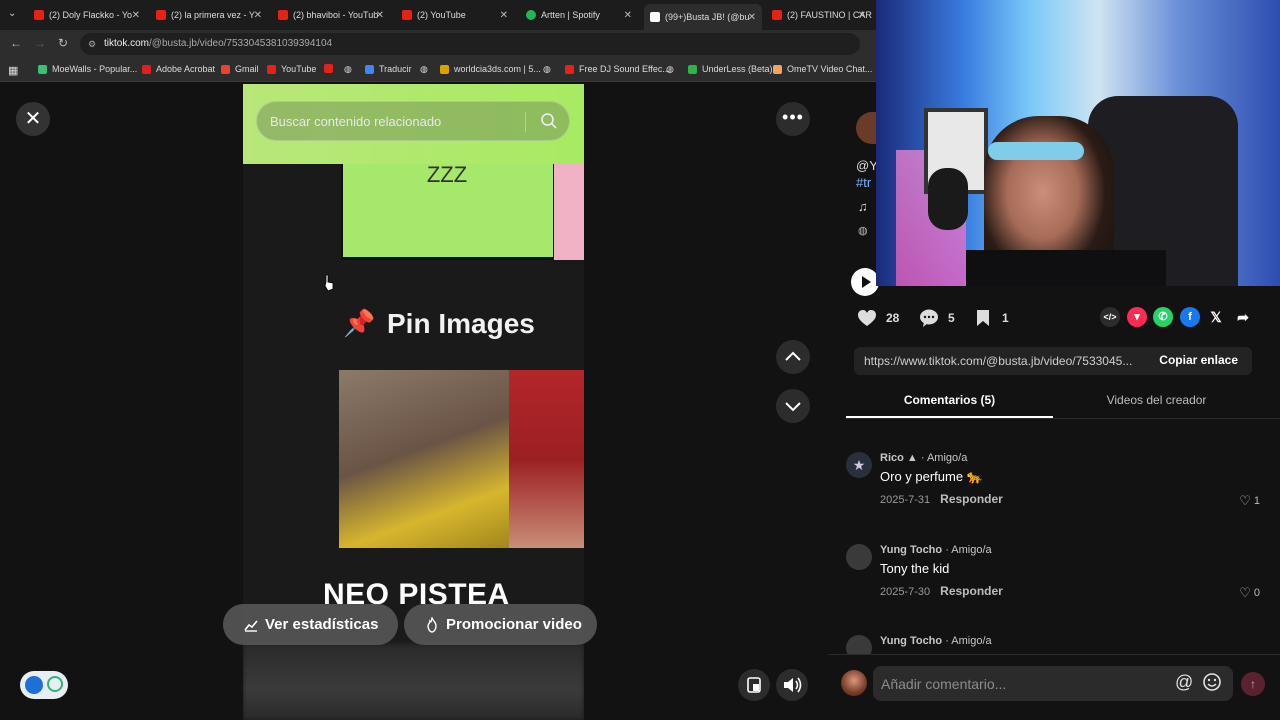  What do you see at coordinates (395, 69) in the screenshot?
I see `bookmark-label: Traducir` at bounding box center [395, 69].